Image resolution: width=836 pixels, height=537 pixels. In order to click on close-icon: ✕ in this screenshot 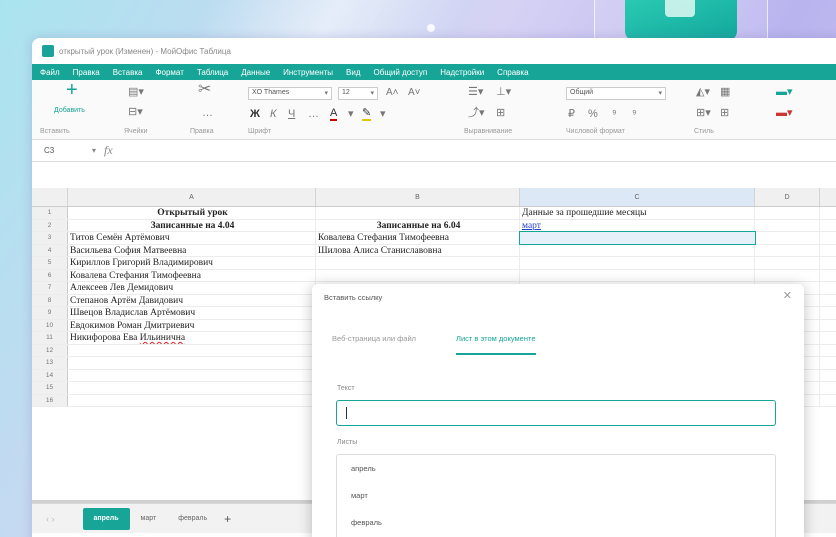, I will do `click(787, 295)`.